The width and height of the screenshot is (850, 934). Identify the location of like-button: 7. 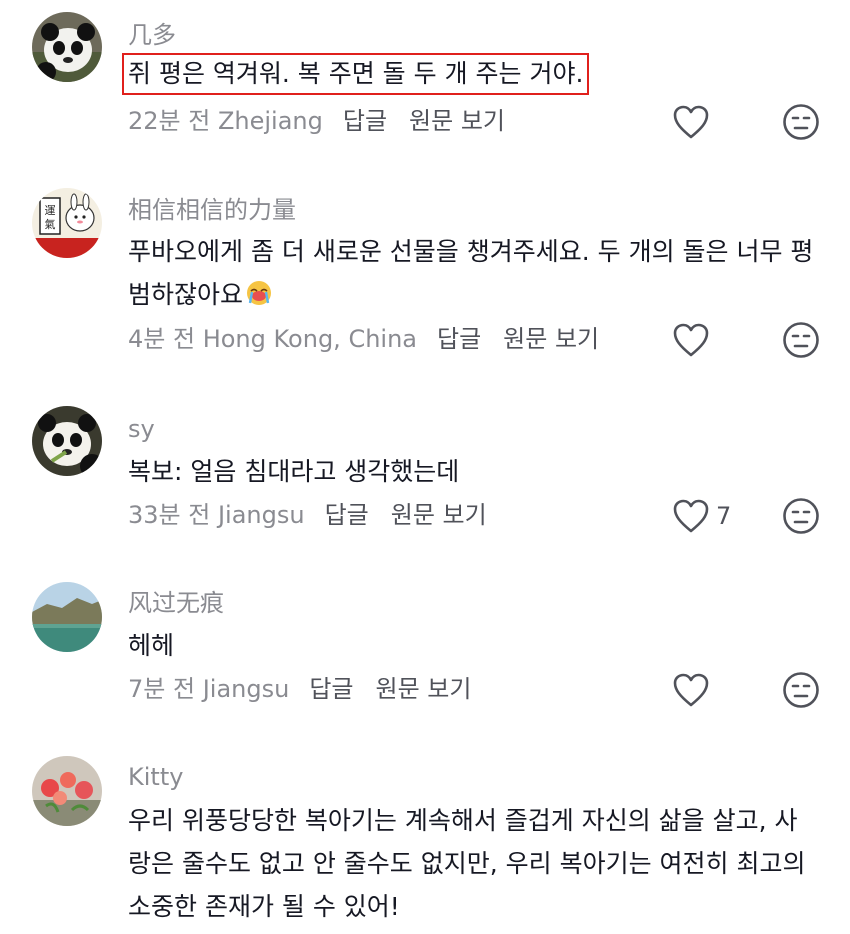
(701, 516).